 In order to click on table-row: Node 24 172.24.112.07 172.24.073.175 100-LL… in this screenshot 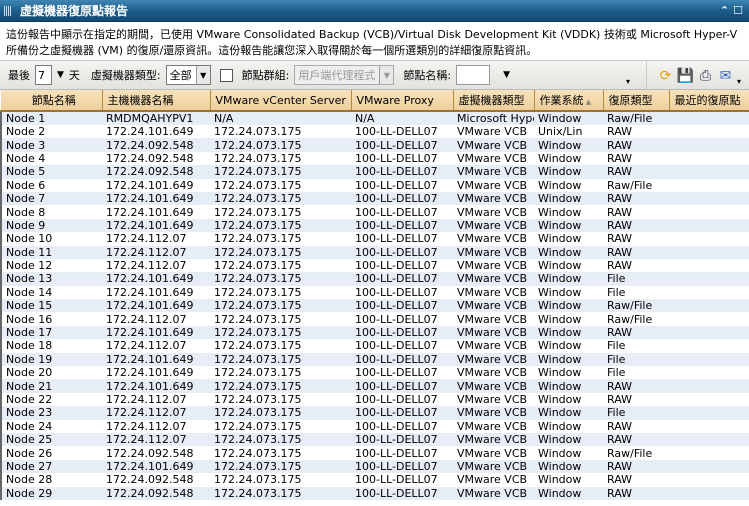, I will do `click(374, 426)`.